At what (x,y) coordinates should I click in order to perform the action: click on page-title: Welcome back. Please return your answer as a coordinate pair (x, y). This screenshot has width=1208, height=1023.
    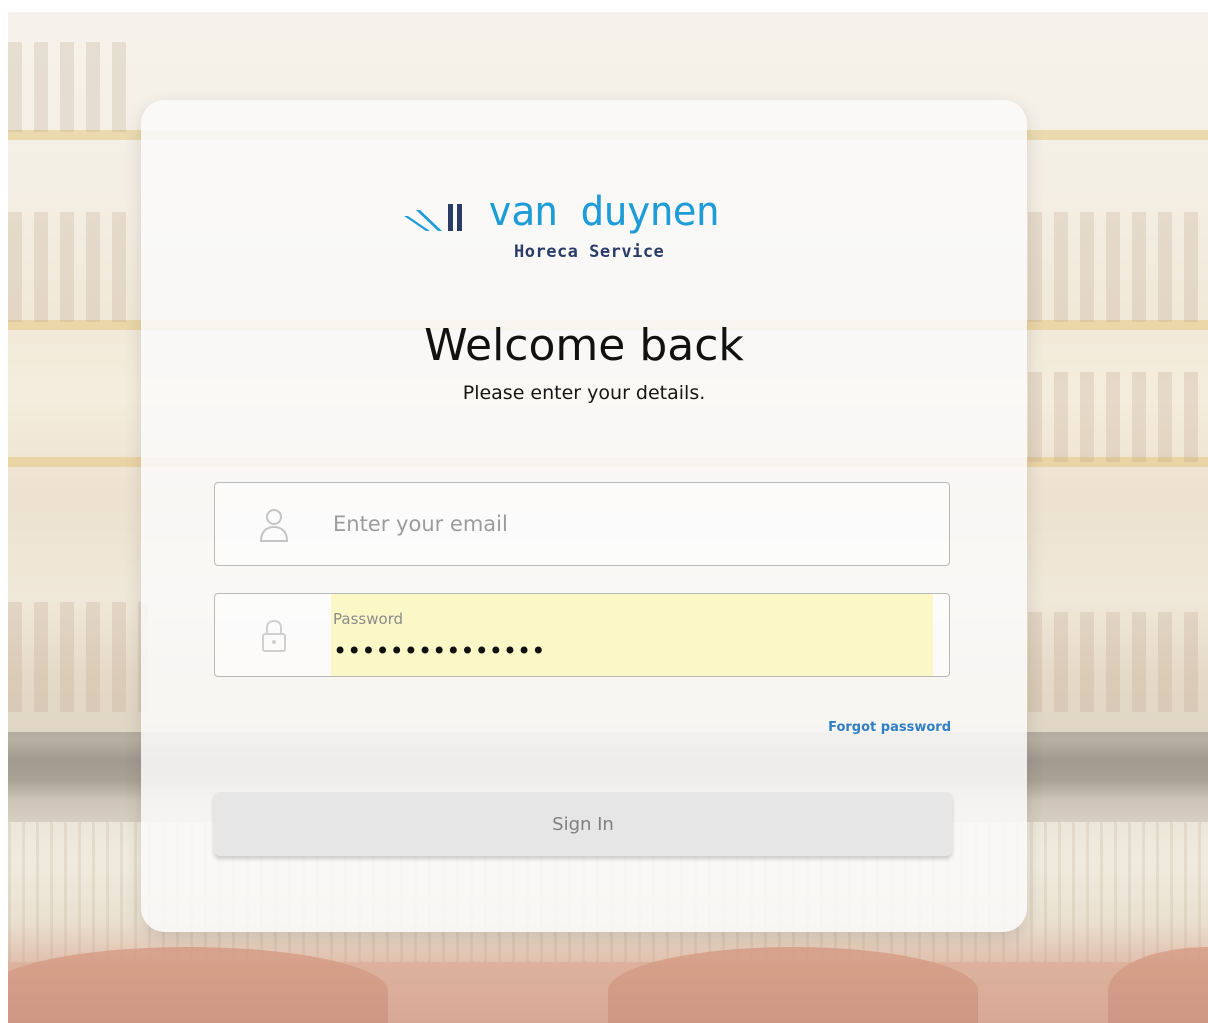
    Looking at the image, I should click on (584, 345).